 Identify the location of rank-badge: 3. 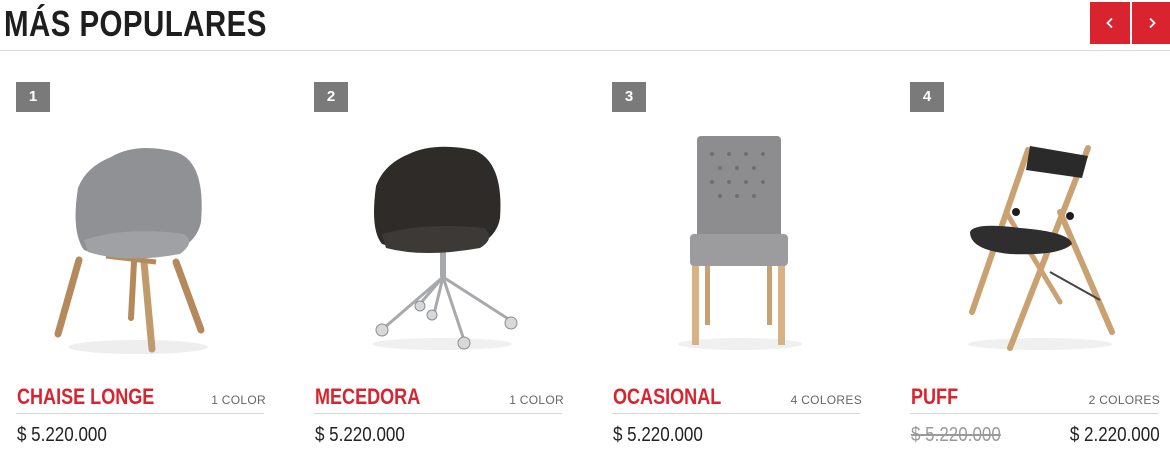
(629, 97).